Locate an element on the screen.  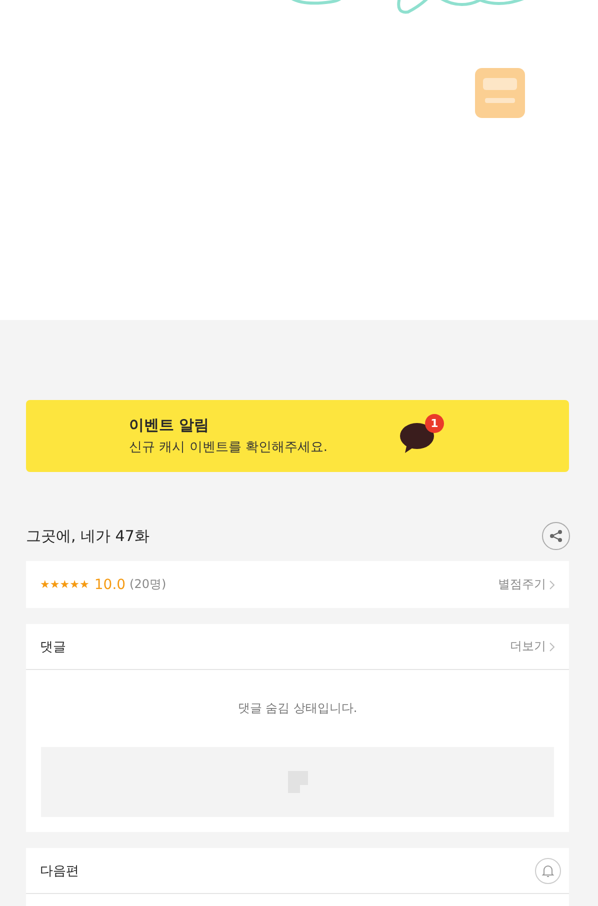
notification-badge: 1 is located at coordinates (434, 423).